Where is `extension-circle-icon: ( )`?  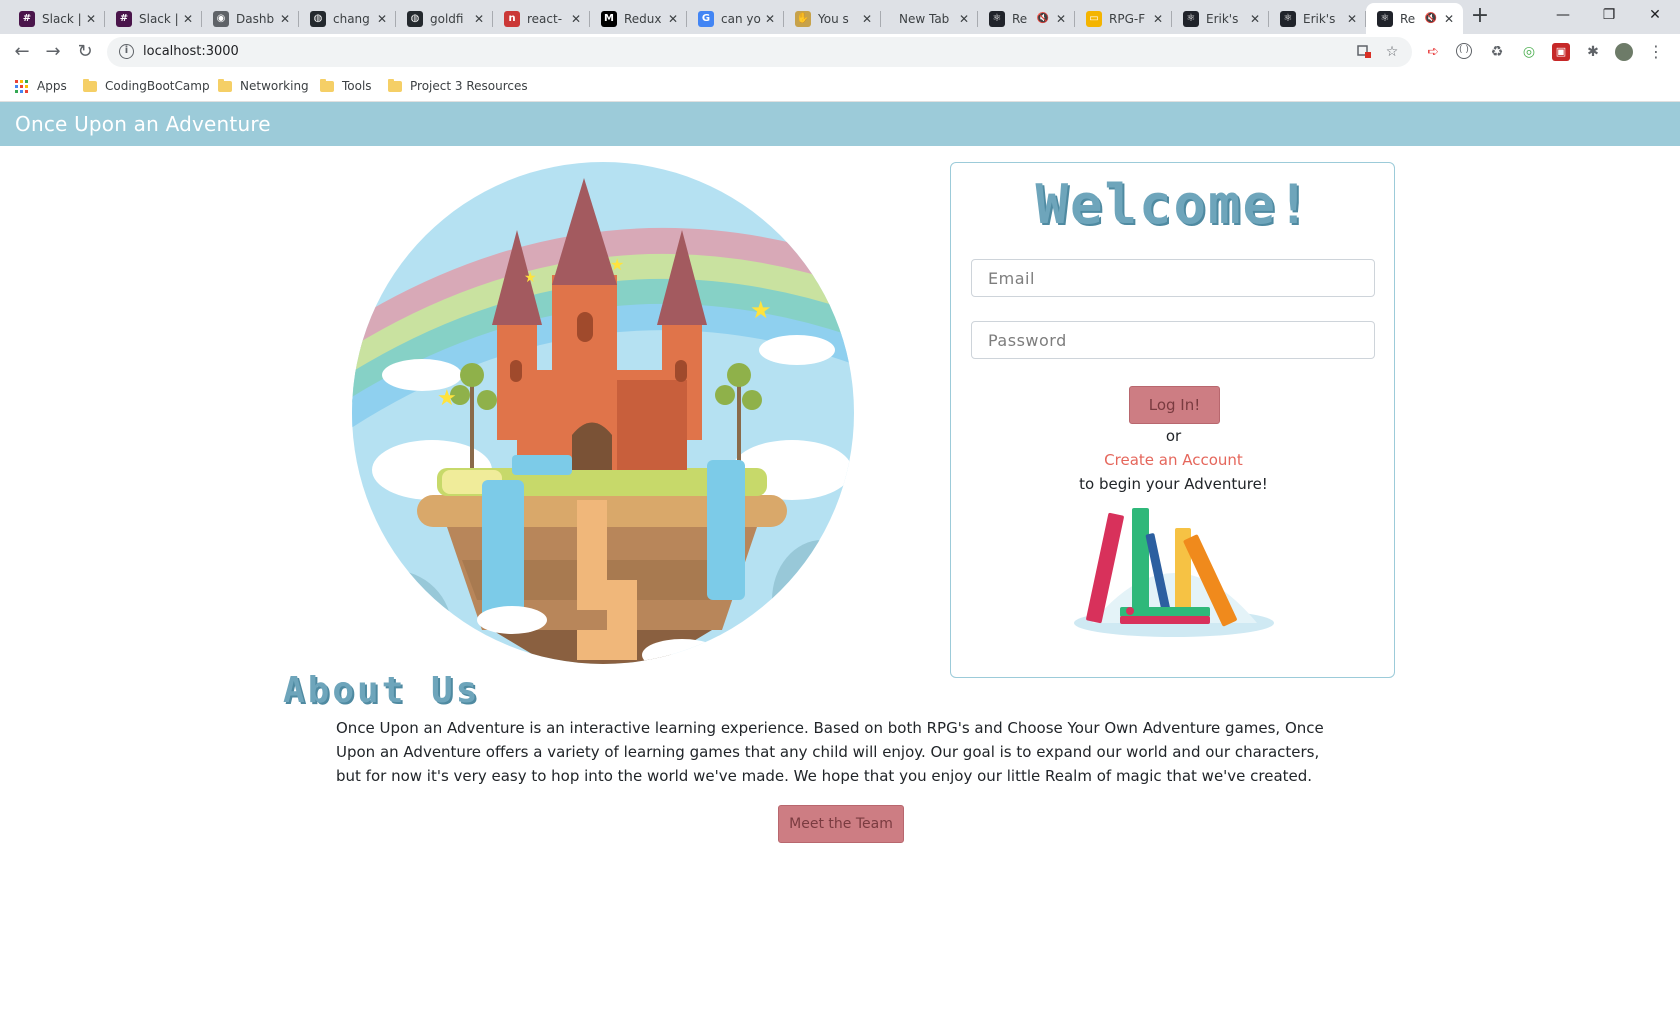 extension-circle-icon: ( ) is located at coordinates (1464, 51).